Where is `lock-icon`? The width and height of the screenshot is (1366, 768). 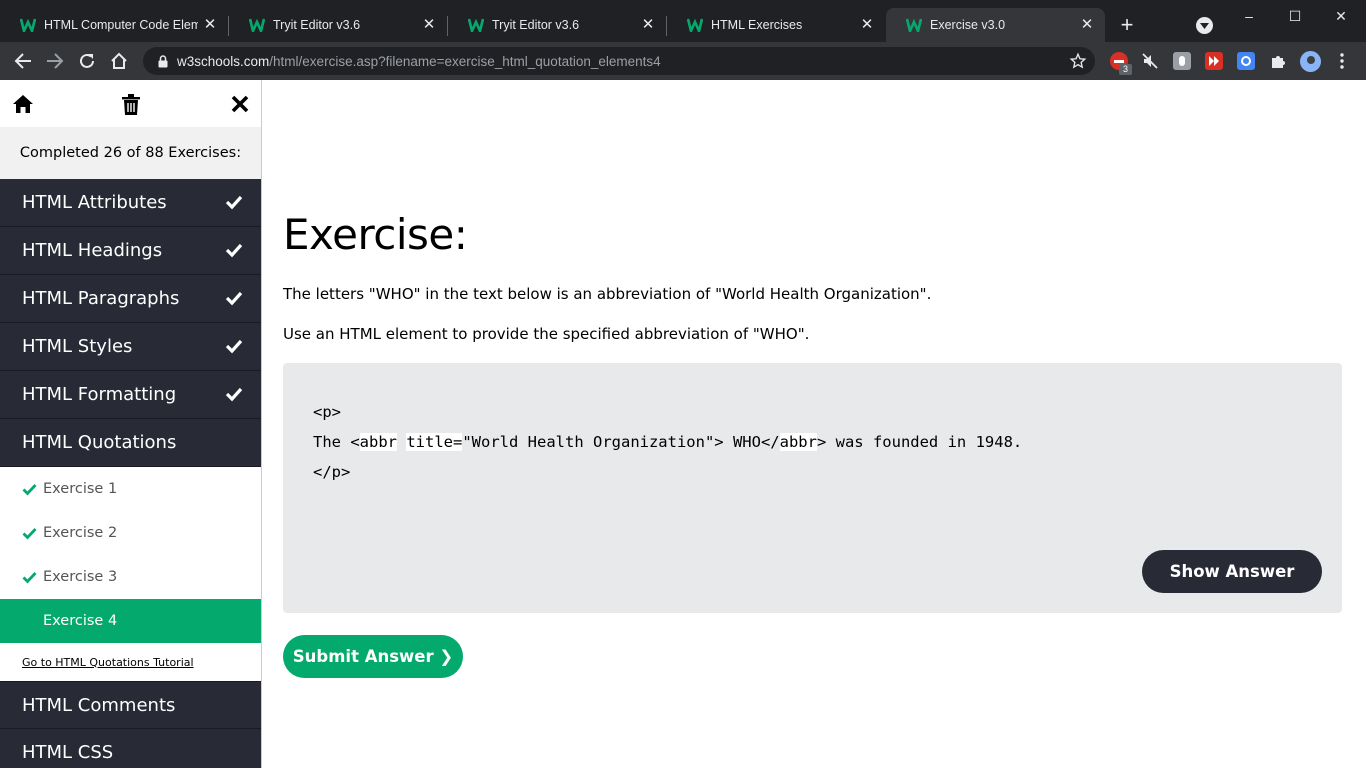
lock-icon is located at coordinates (163, 61).